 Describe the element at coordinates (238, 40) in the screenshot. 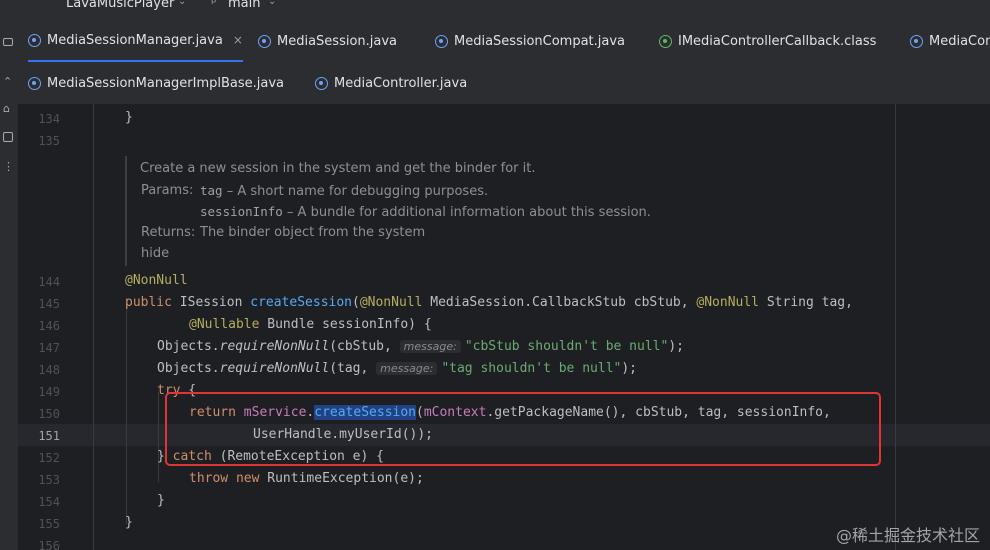

I see `close-icon: ×` at that location.